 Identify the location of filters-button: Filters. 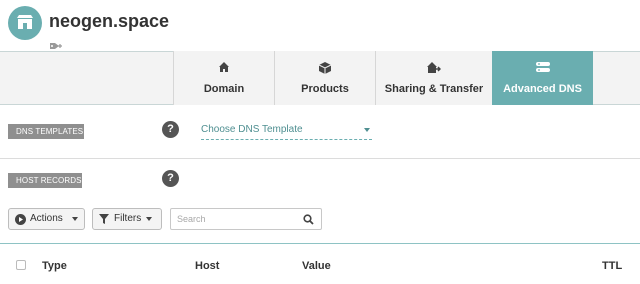
(127, 219).